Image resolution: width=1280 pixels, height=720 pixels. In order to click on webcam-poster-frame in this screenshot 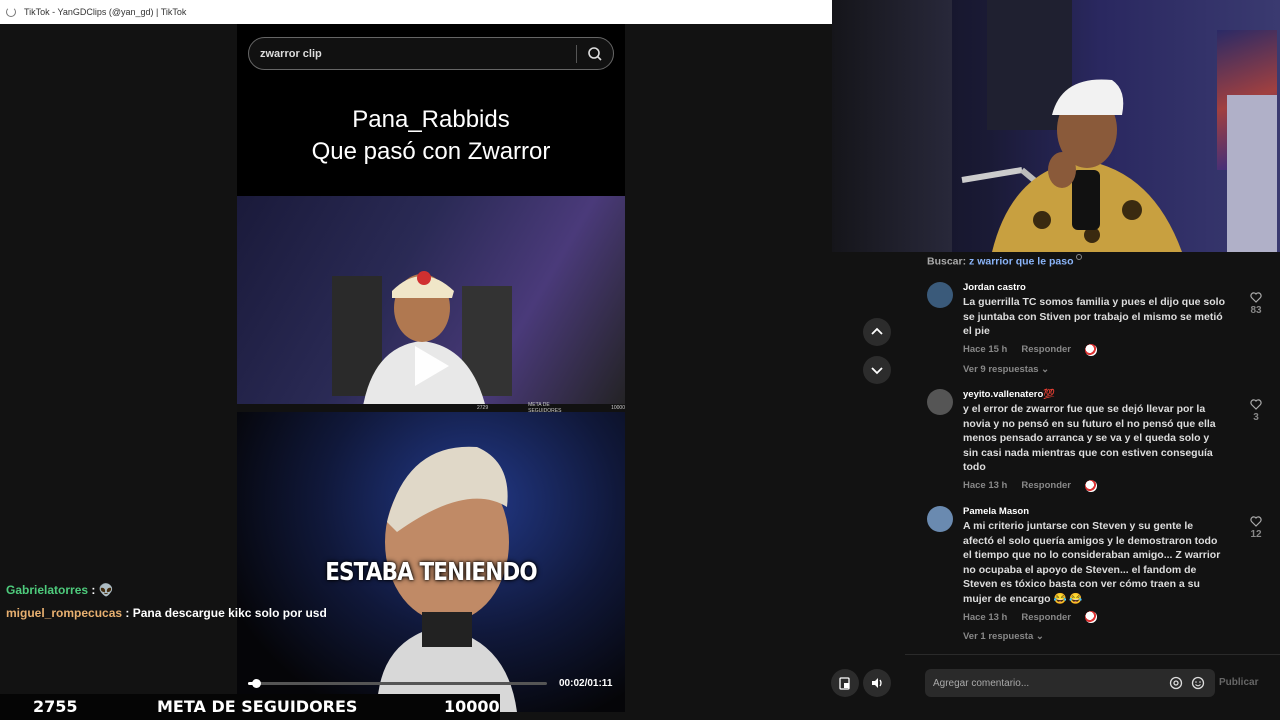, I will do `click(1252, 173)`.